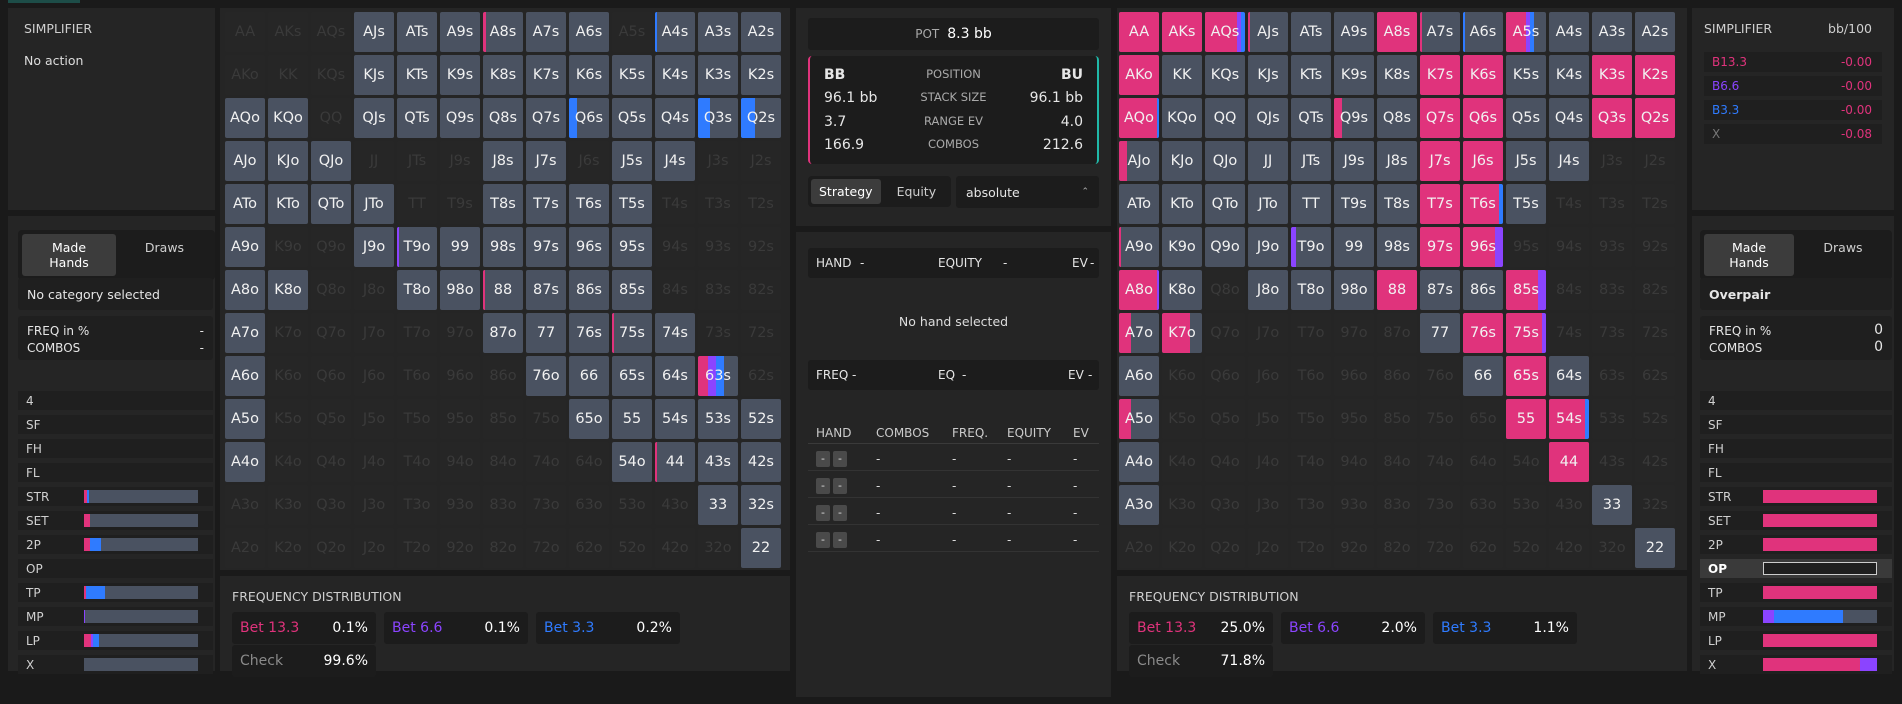 The height and width of the screenshot is (704, 1902). Describe the element at coordinates (1612, 118) in the screenshot. I see `hand-cell-Q3s: Q3s` at that location.